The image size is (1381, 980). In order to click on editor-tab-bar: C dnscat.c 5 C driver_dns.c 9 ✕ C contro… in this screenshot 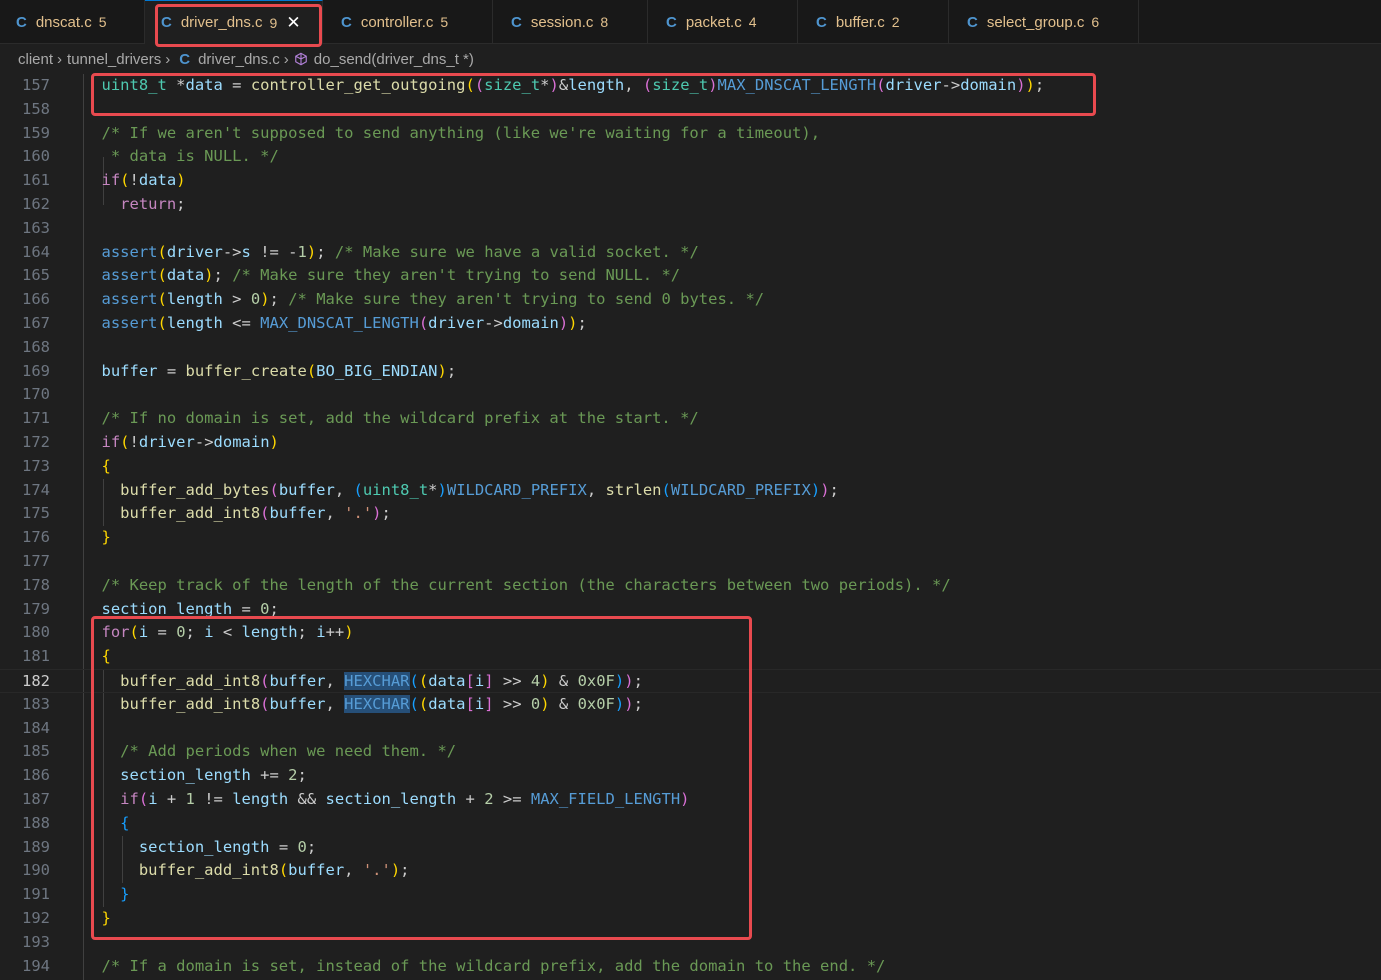, I will do `click(690, 22)`.